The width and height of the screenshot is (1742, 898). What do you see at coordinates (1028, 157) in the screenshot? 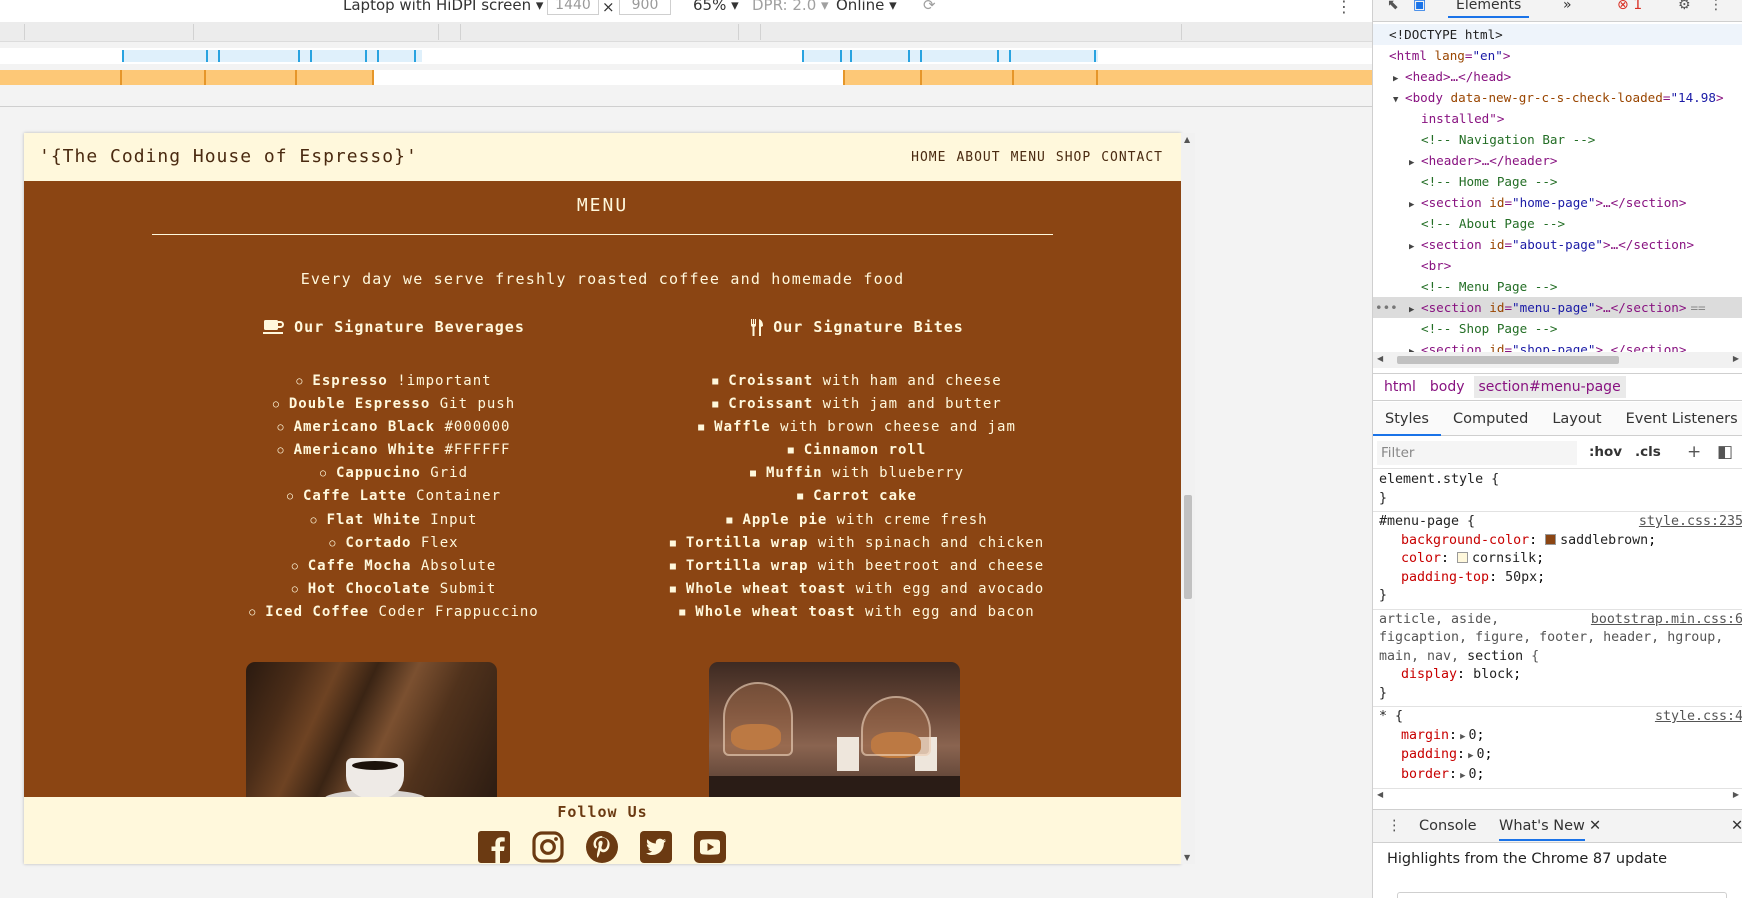
I see `nav-menu: MENU` at bounding box center [1028, 157].